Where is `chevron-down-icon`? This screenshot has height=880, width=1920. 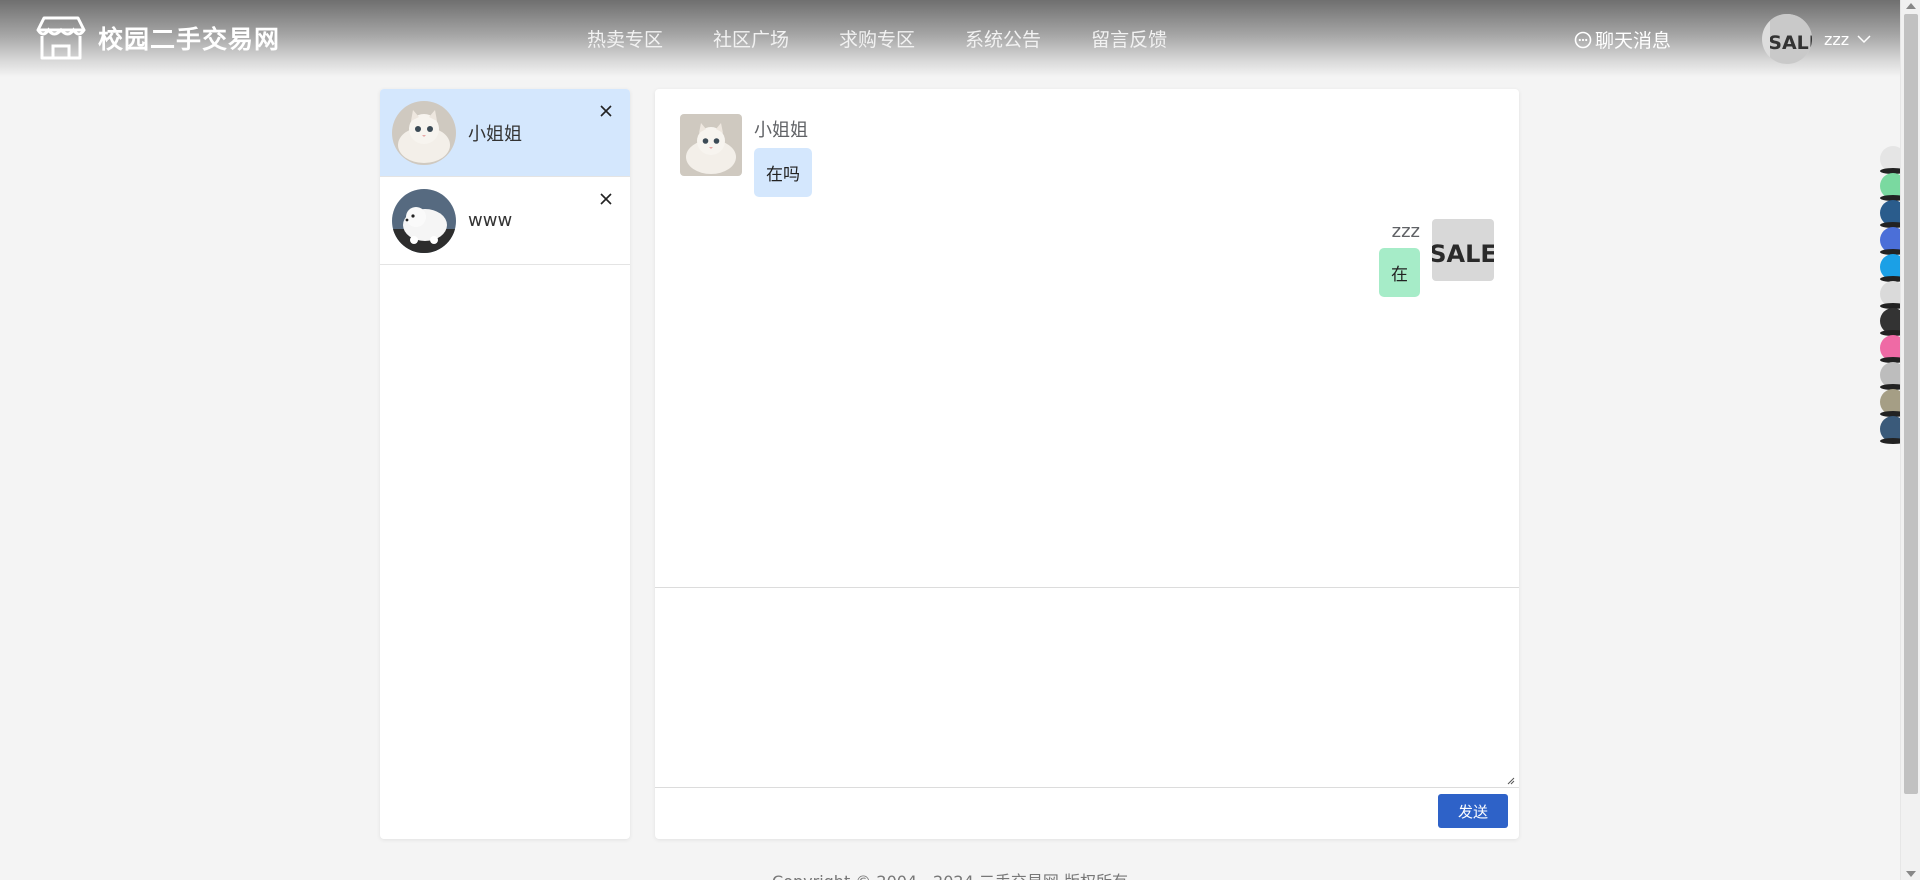
chevron-down-icon is located at coordinates (1864, 39).